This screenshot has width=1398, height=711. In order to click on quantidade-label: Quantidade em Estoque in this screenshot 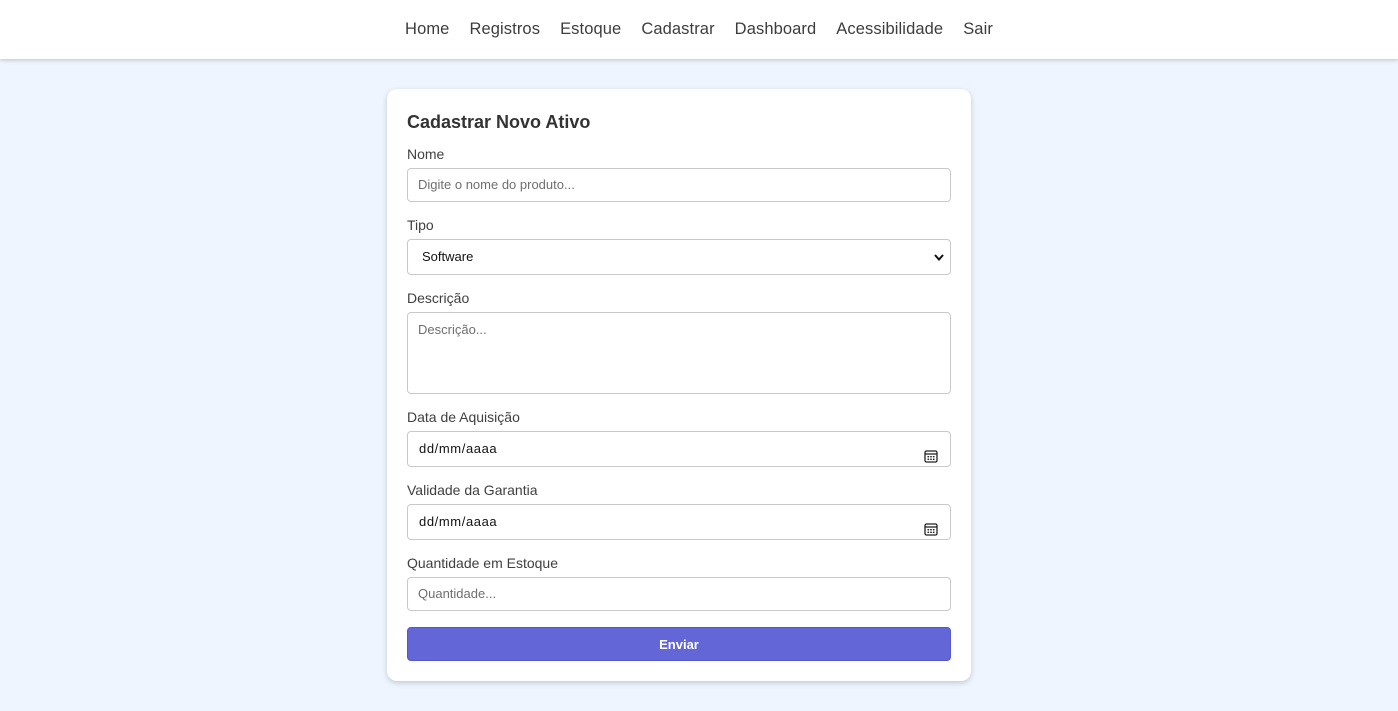, I will do `click(482, 563)`.